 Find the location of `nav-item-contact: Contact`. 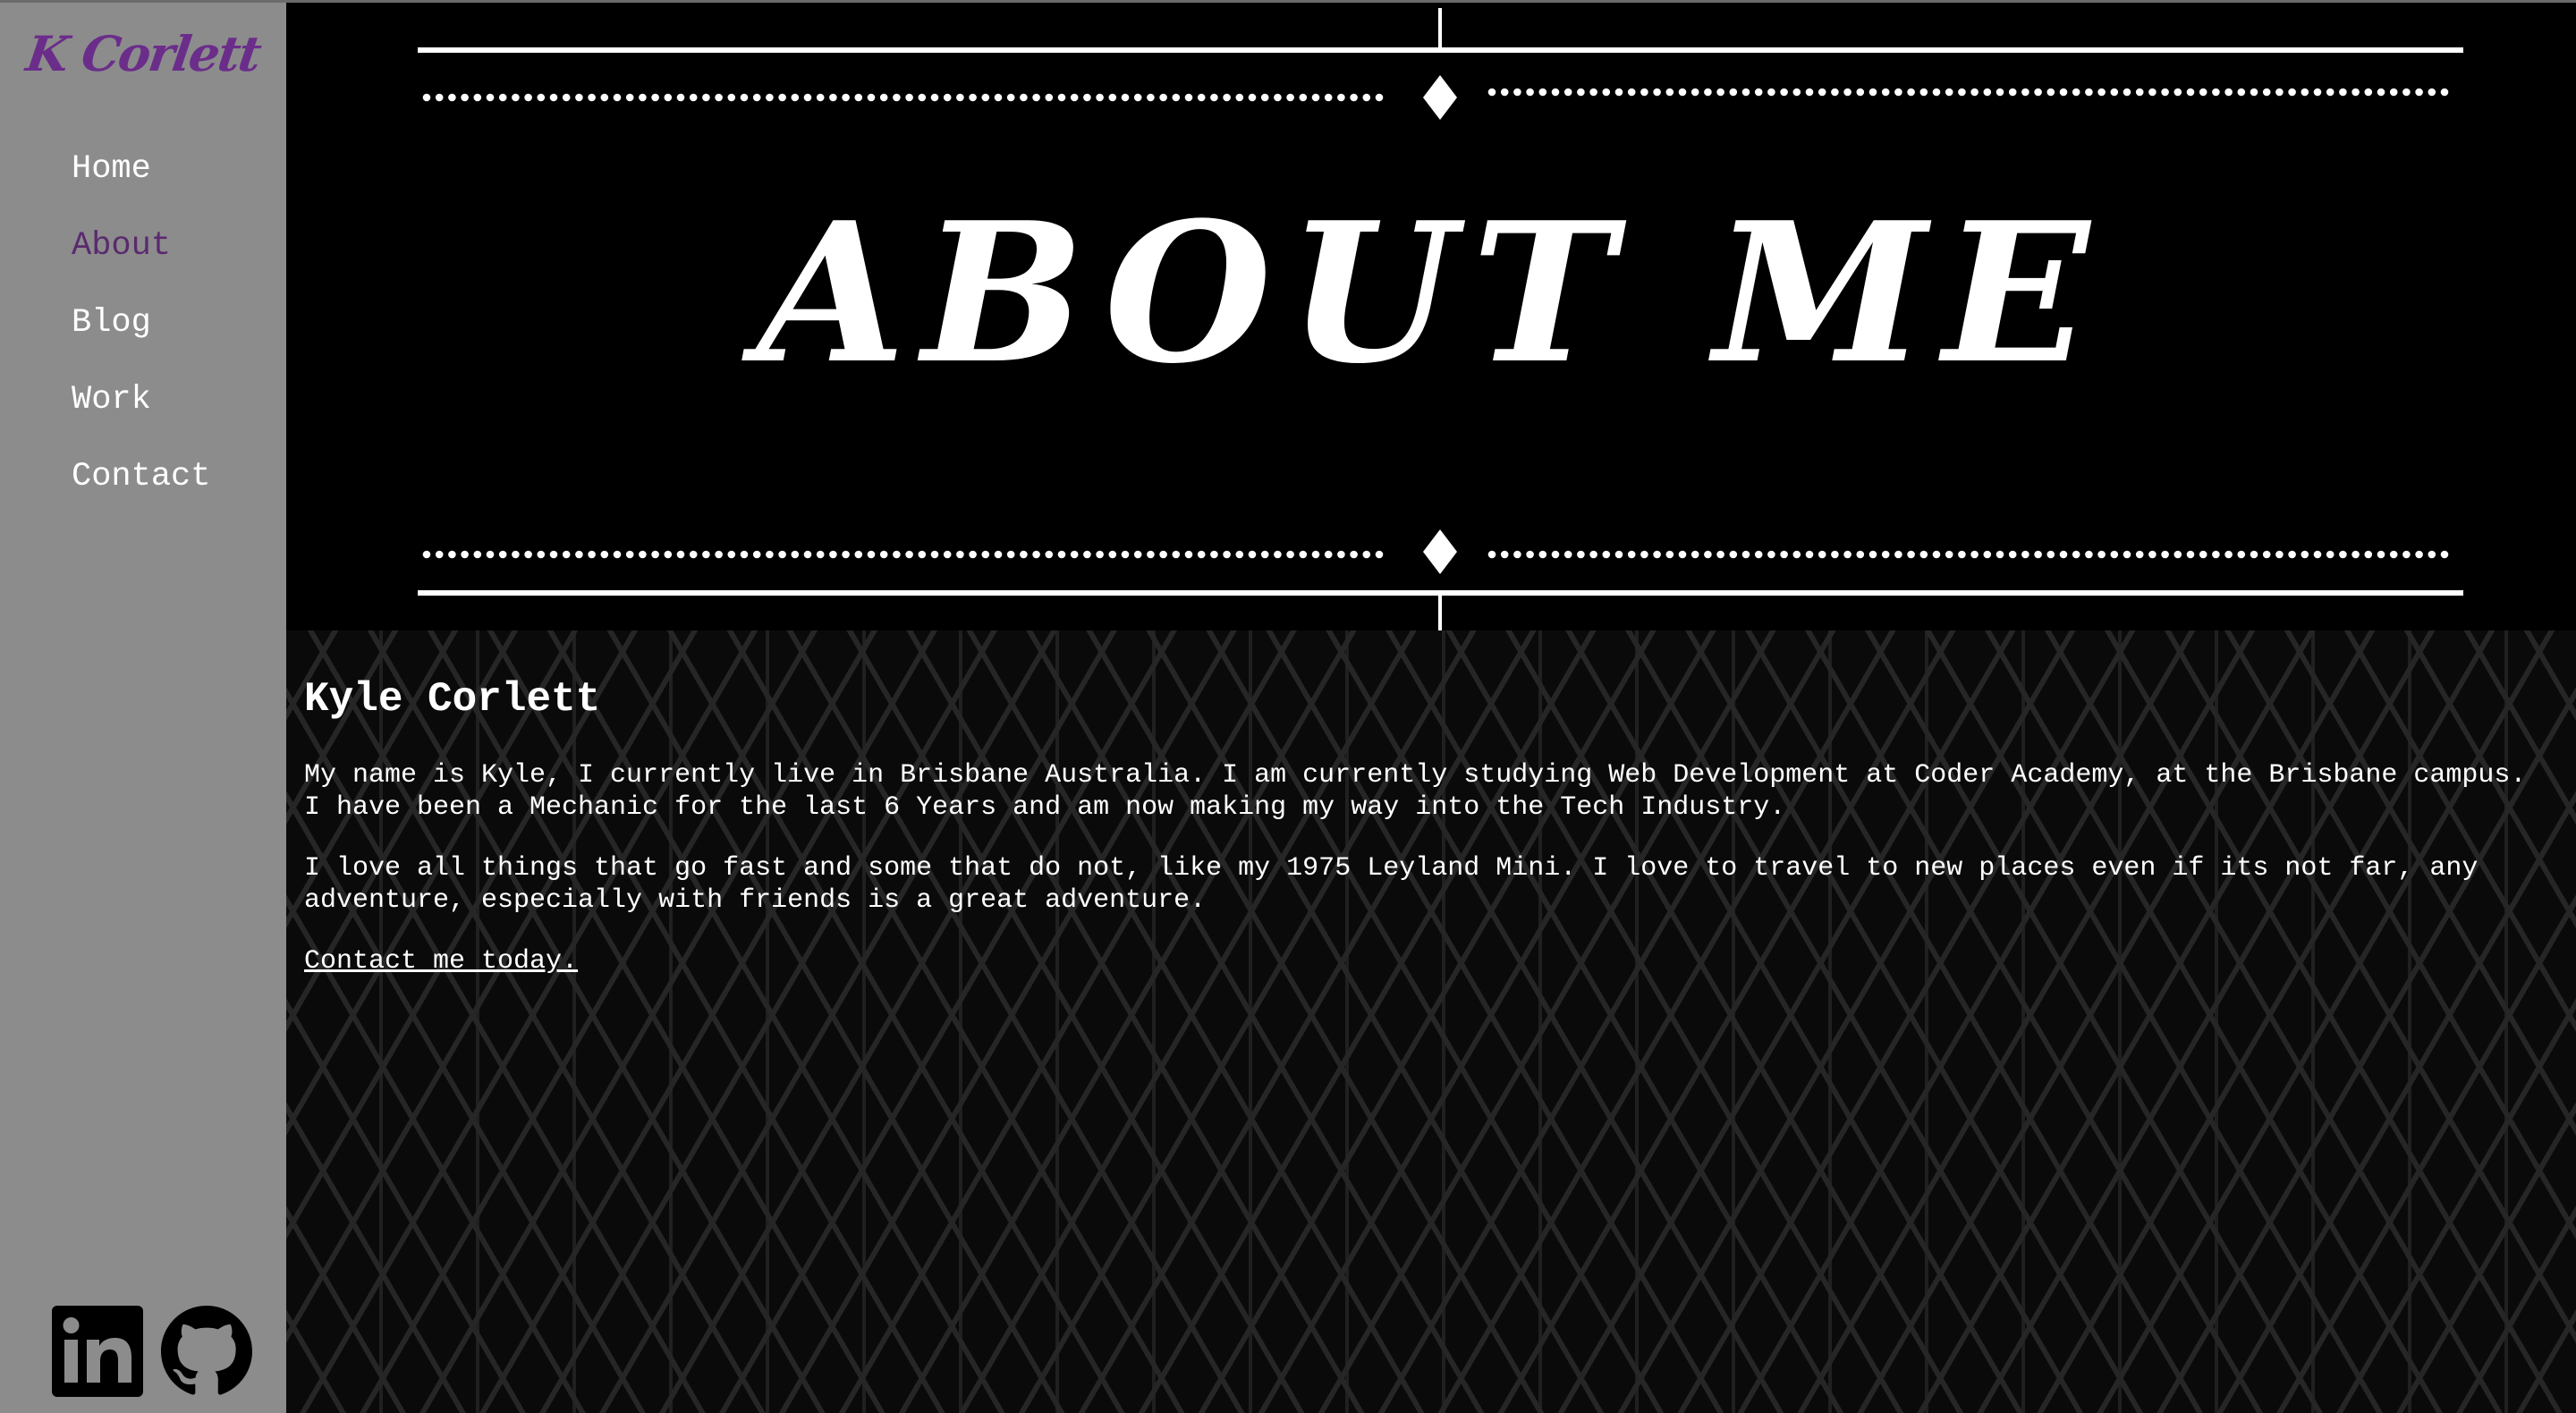

nav-item-contact: Contact is located at coordinates (141, 490).